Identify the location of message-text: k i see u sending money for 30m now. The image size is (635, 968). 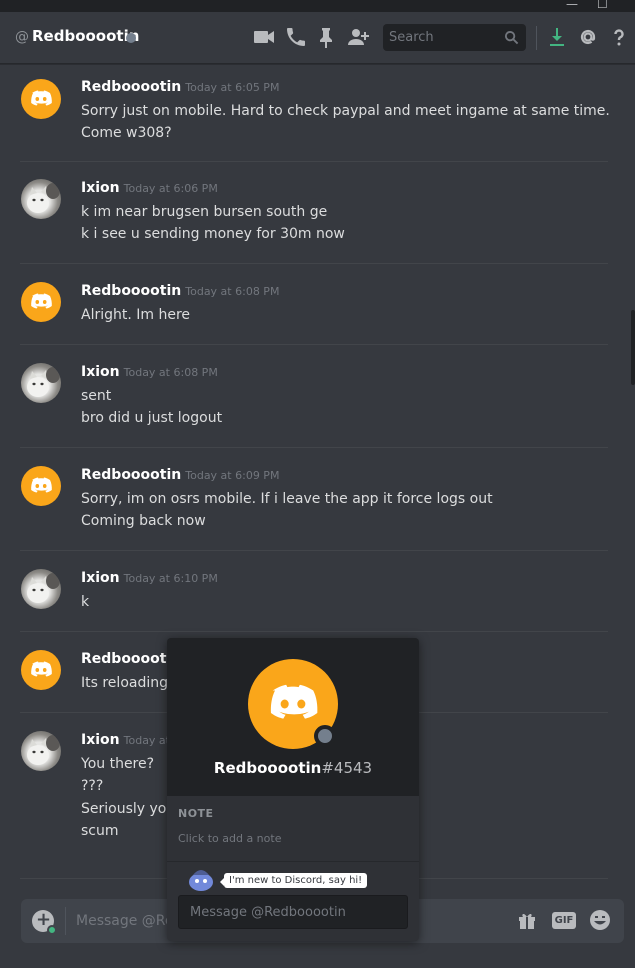
(213, 234).